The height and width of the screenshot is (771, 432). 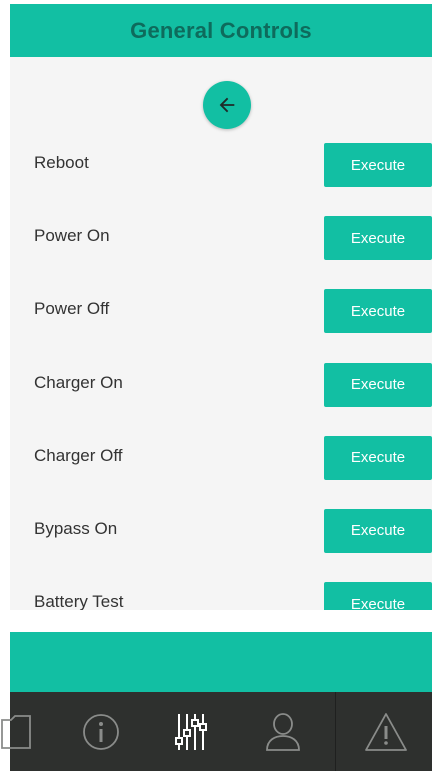 I want to click on arrow-left-icon, so click(x=227, y=105).